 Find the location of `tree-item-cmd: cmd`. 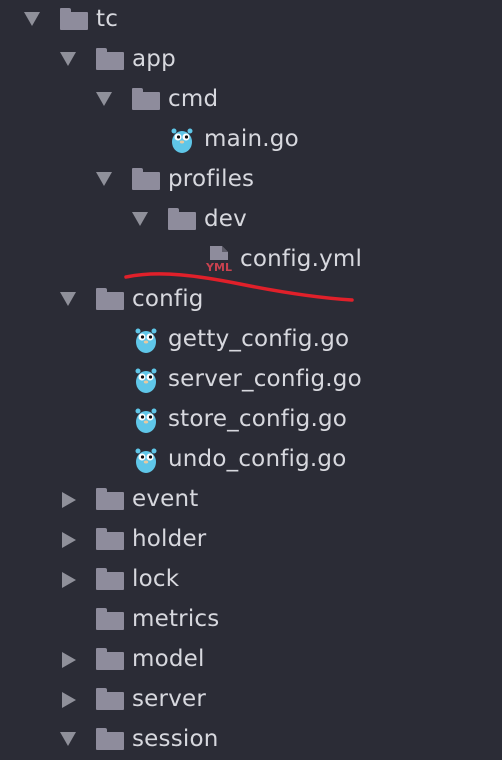

tree-item-cmd: cmd is located at coordinates (251, 100).